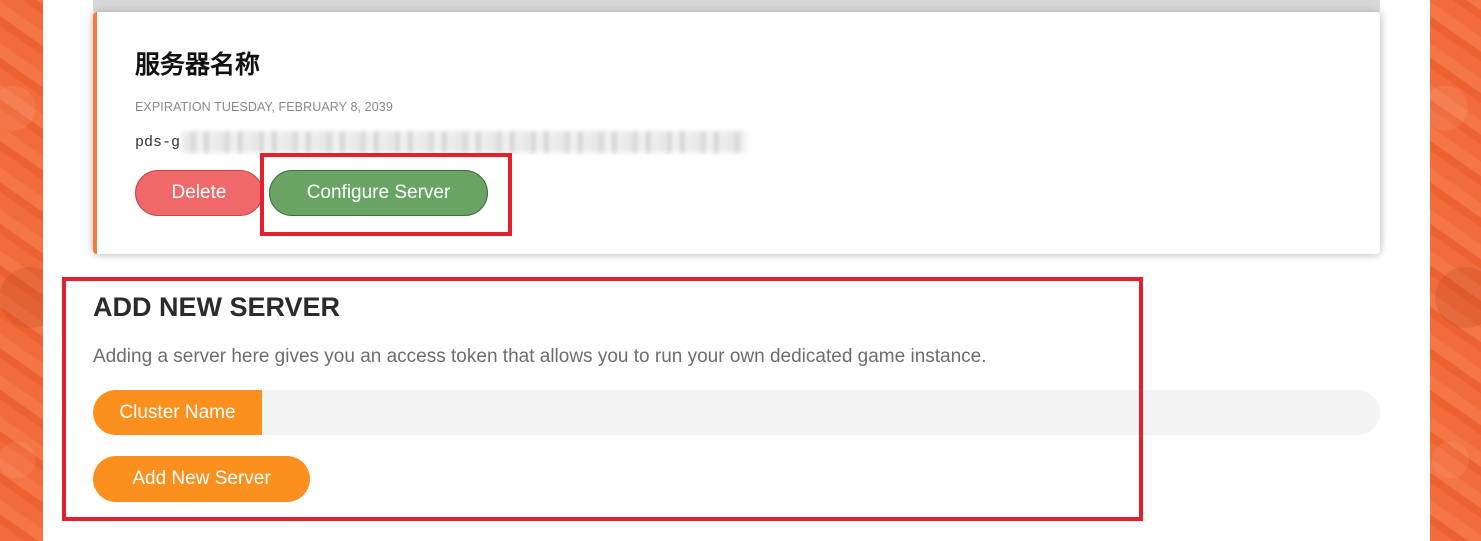  I want to click on delete-button: Delete, so click(199, 193).